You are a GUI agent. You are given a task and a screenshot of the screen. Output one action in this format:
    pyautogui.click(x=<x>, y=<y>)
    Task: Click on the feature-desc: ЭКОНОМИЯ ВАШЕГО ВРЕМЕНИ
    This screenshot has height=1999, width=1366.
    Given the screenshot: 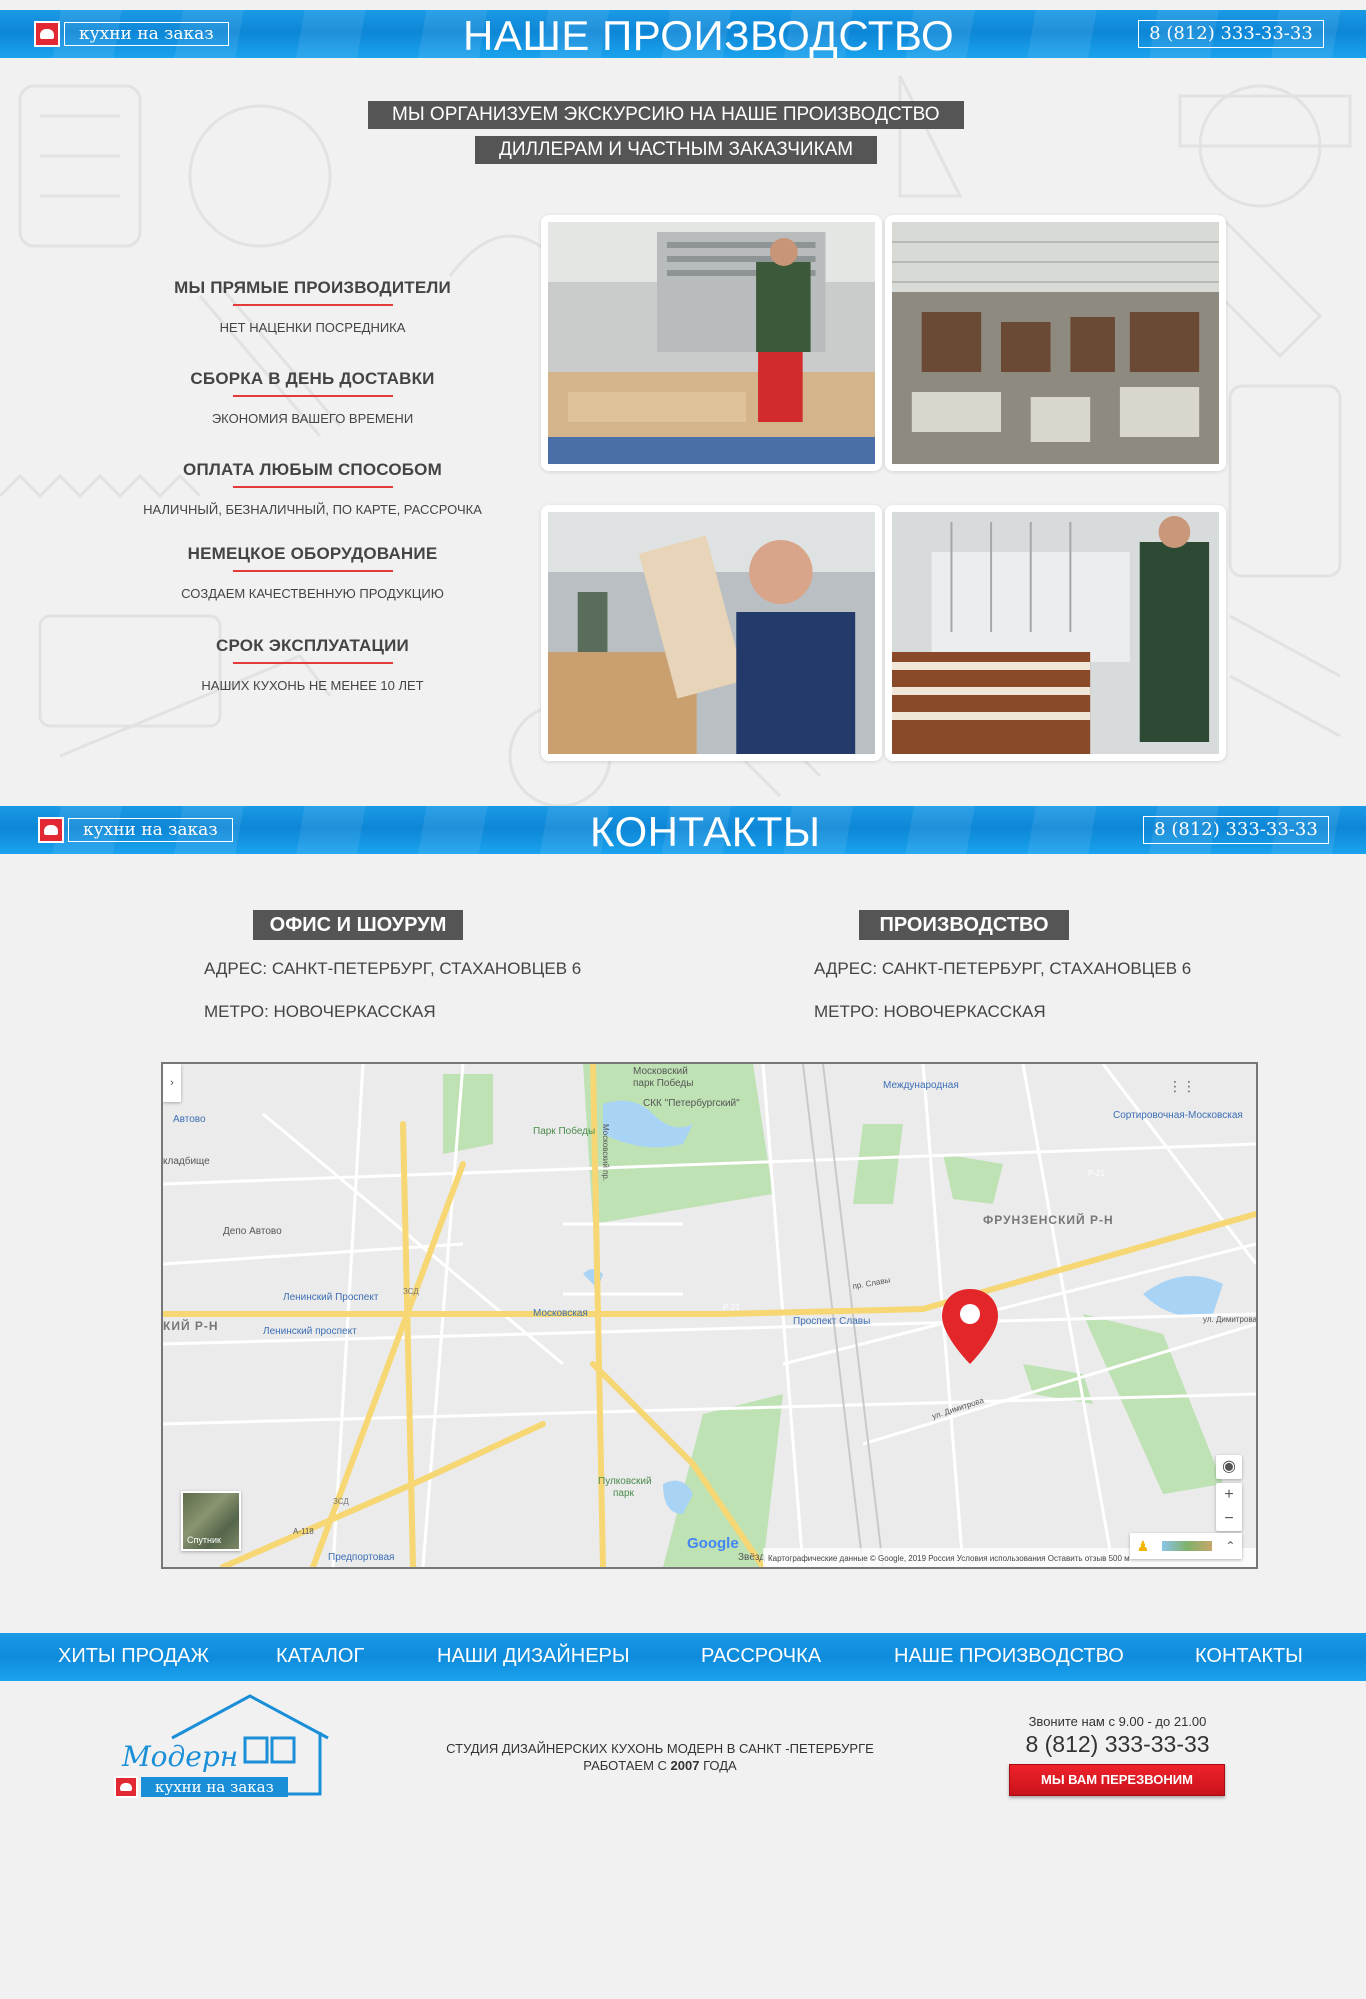 What is the action you would take?
    pyautogui.click(x=312, y=418)
    